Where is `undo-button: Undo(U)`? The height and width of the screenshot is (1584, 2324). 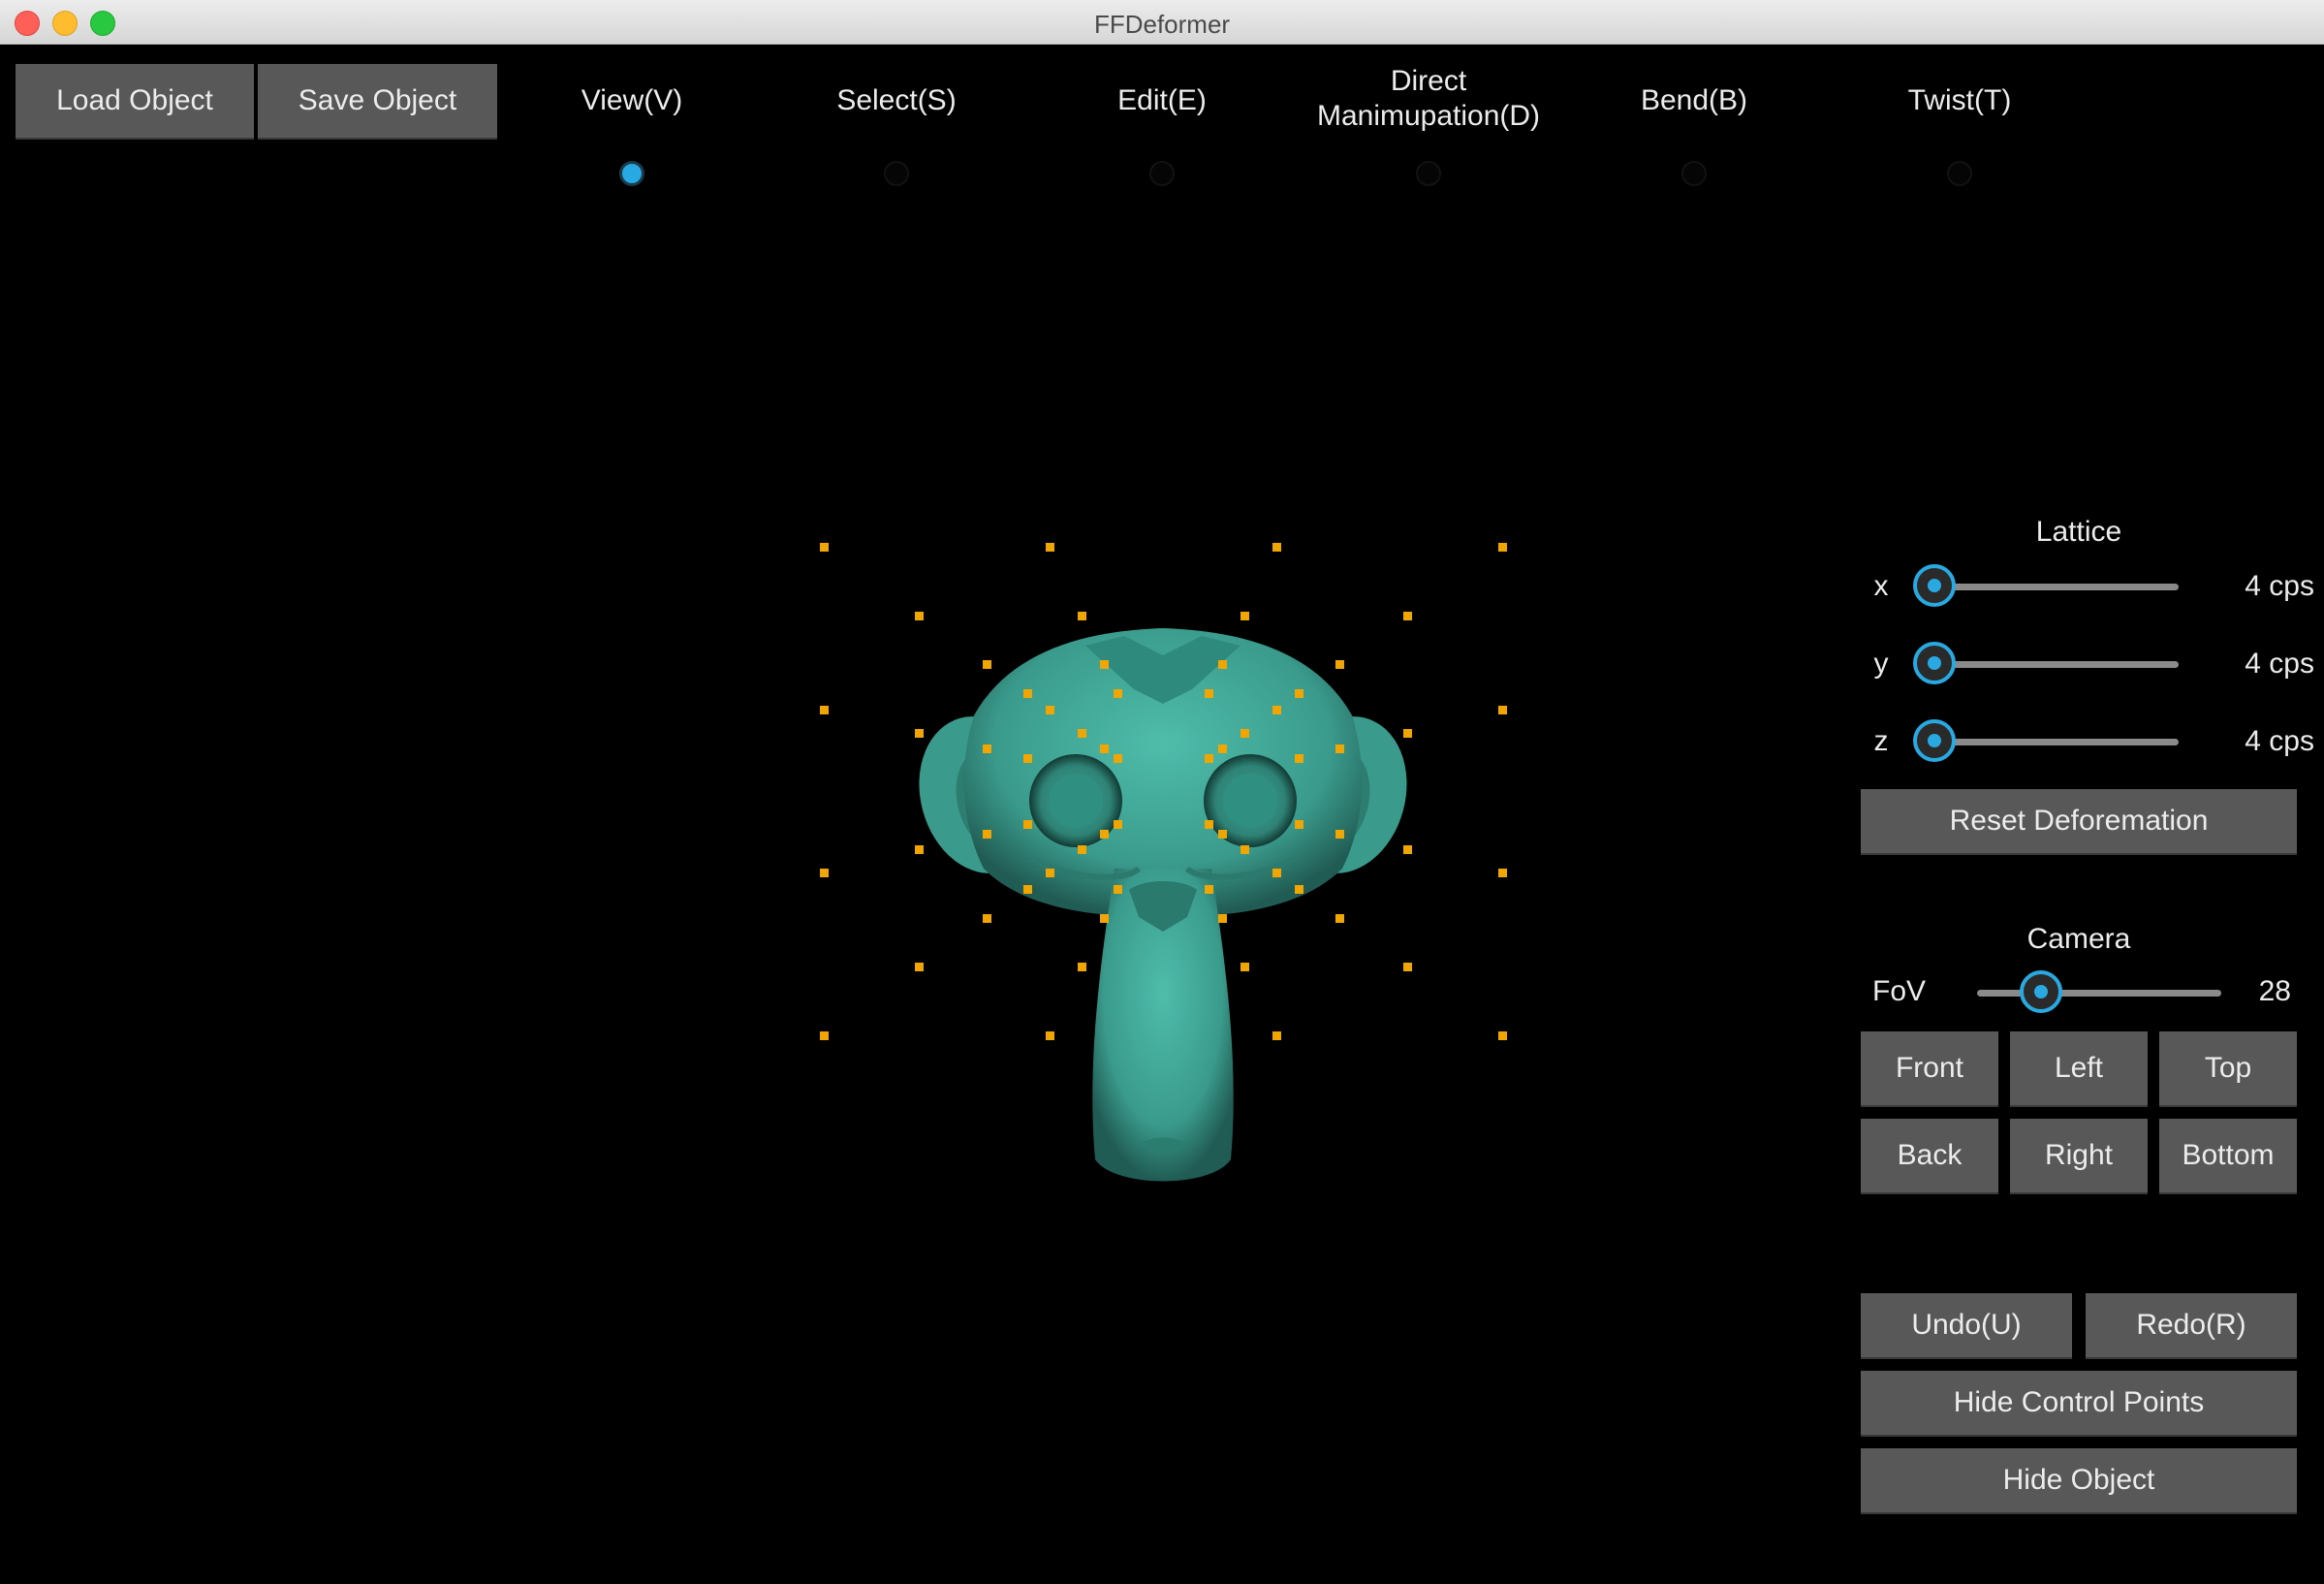 undo-button: Undo(U) is located at coordinates (1966, 1326).